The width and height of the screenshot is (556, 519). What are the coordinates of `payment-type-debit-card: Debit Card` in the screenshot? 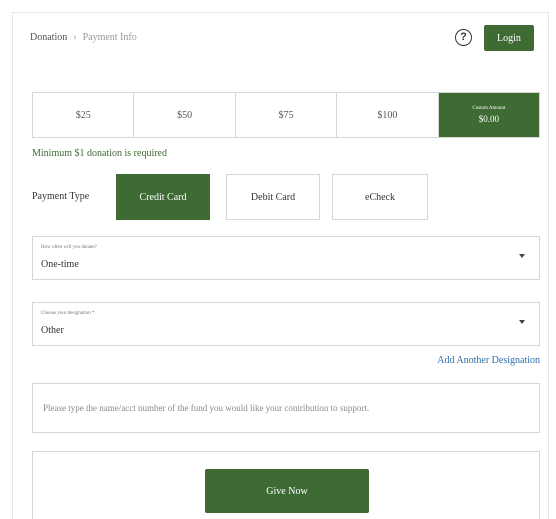 It's located at (273, 197).